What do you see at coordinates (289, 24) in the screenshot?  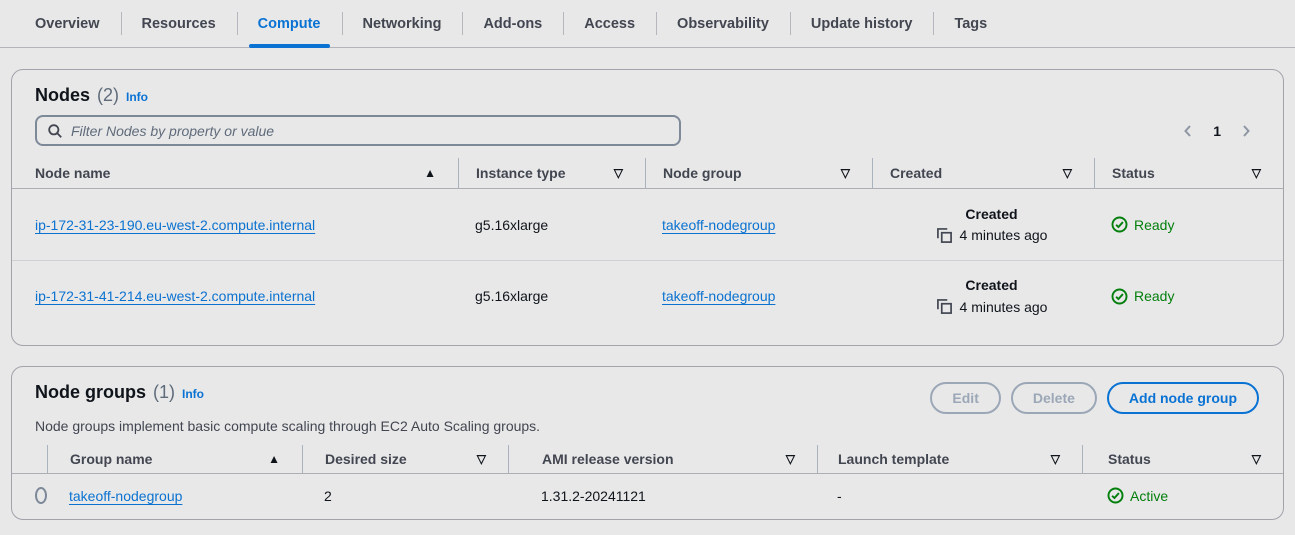 I see `tab-compute: Compute` at bounding box center [289, 24].